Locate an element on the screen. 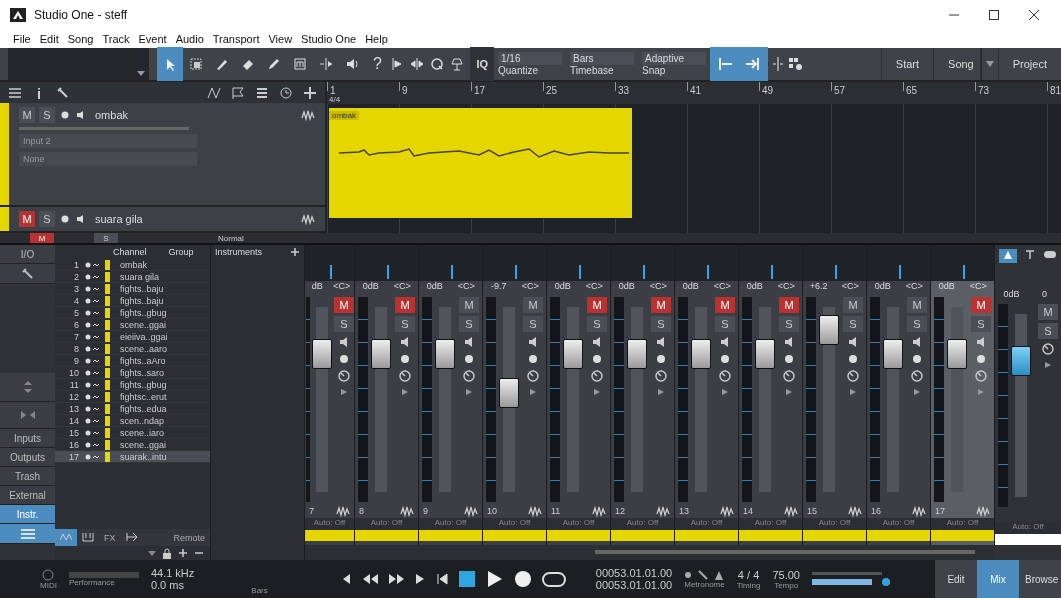 The image size is (1061, 598). menu-item: Help is located at coordinates (376, 39).